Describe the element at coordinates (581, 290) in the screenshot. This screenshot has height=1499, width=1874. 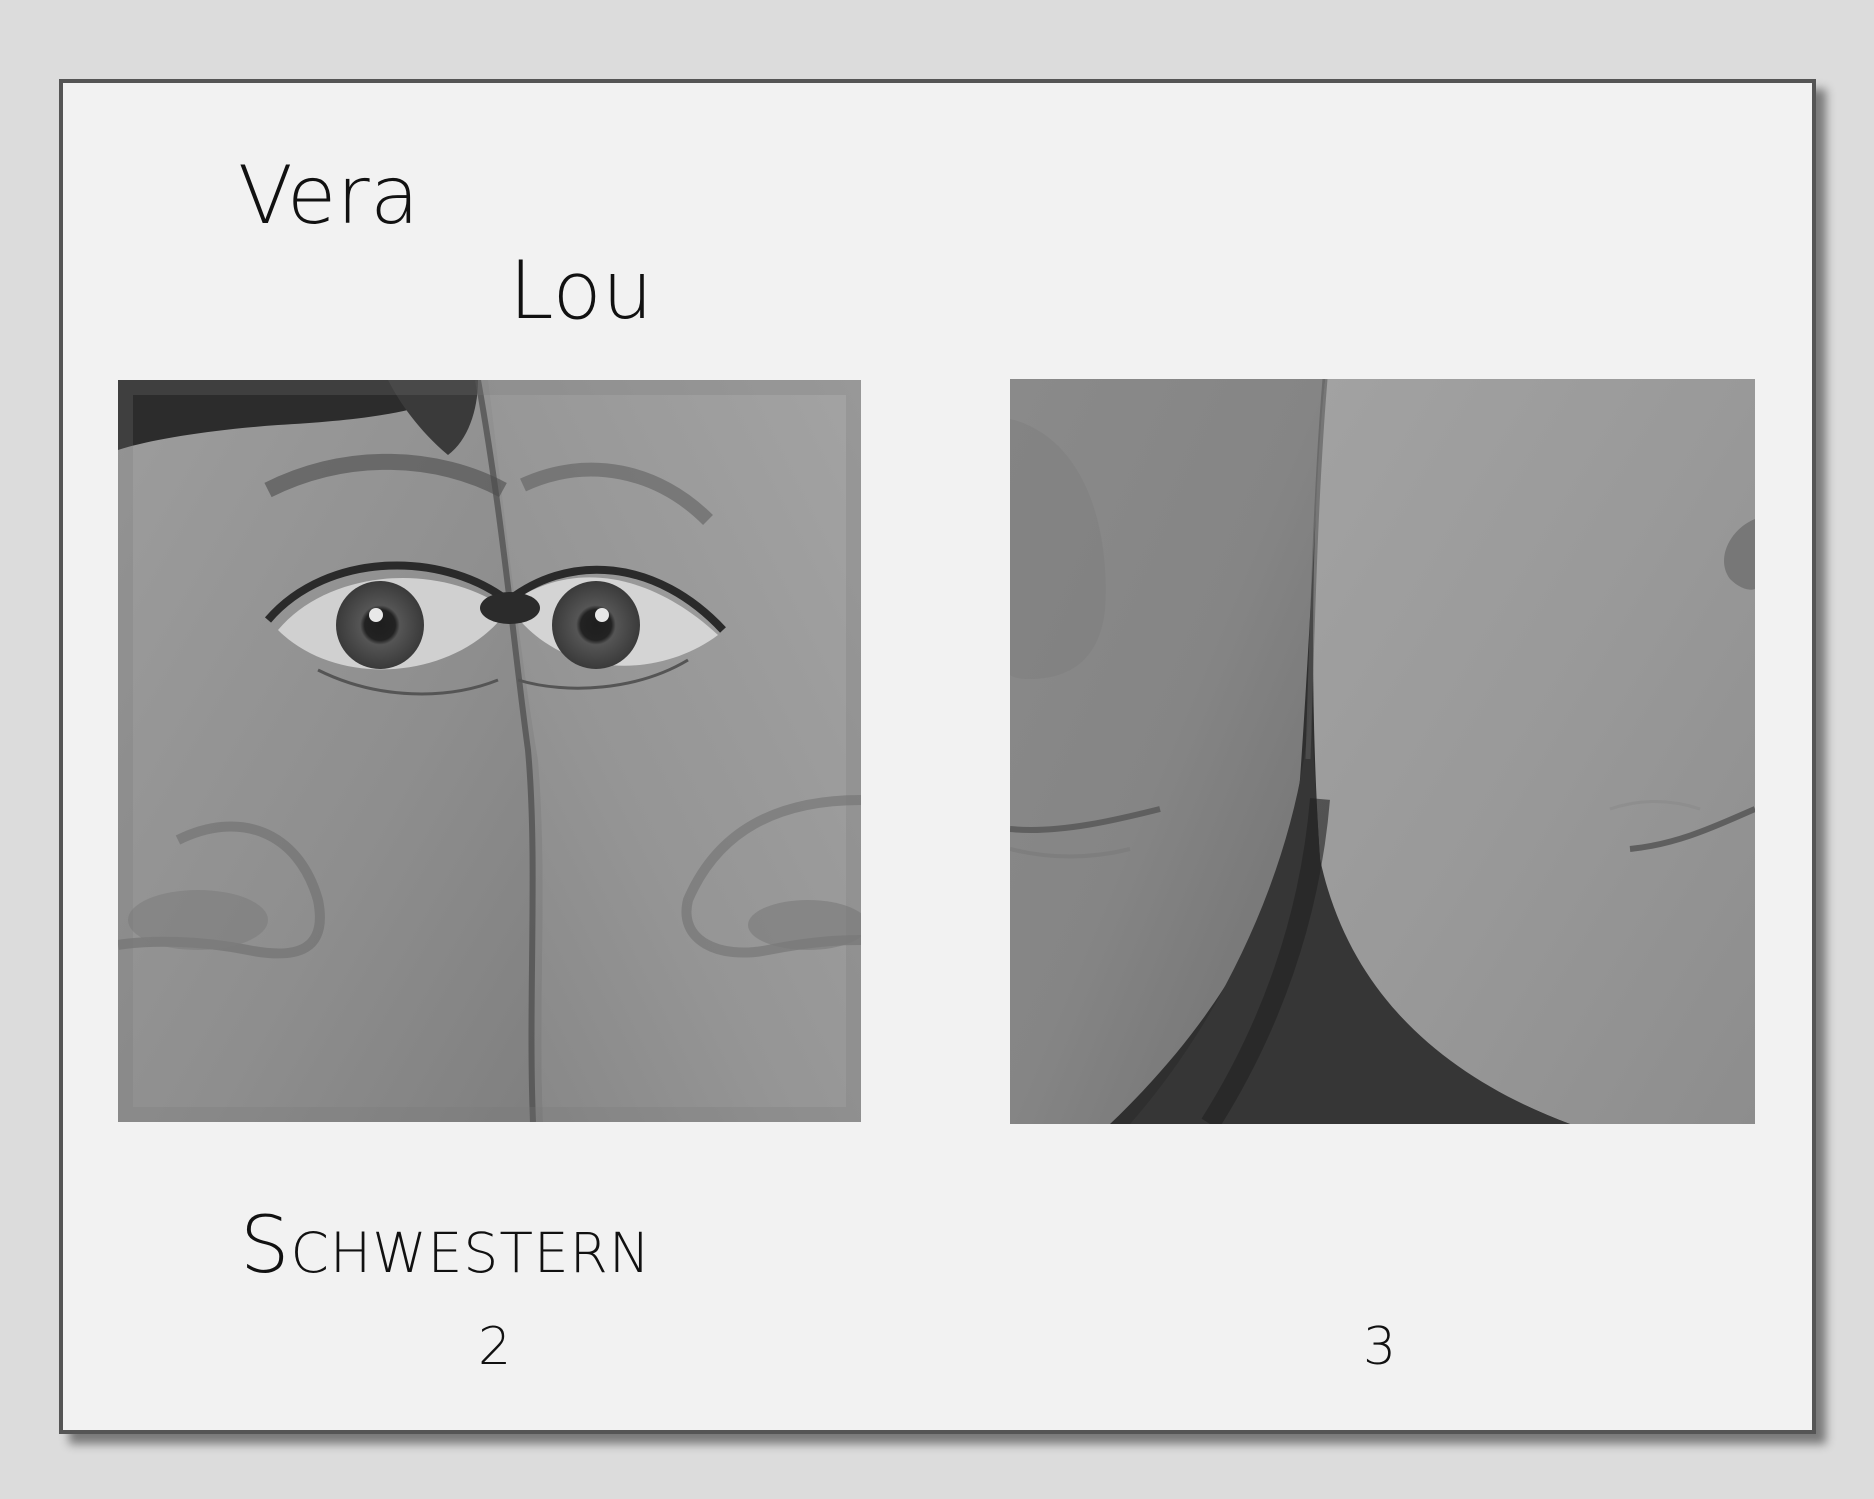
I see `name-lou: Lou` at that location.